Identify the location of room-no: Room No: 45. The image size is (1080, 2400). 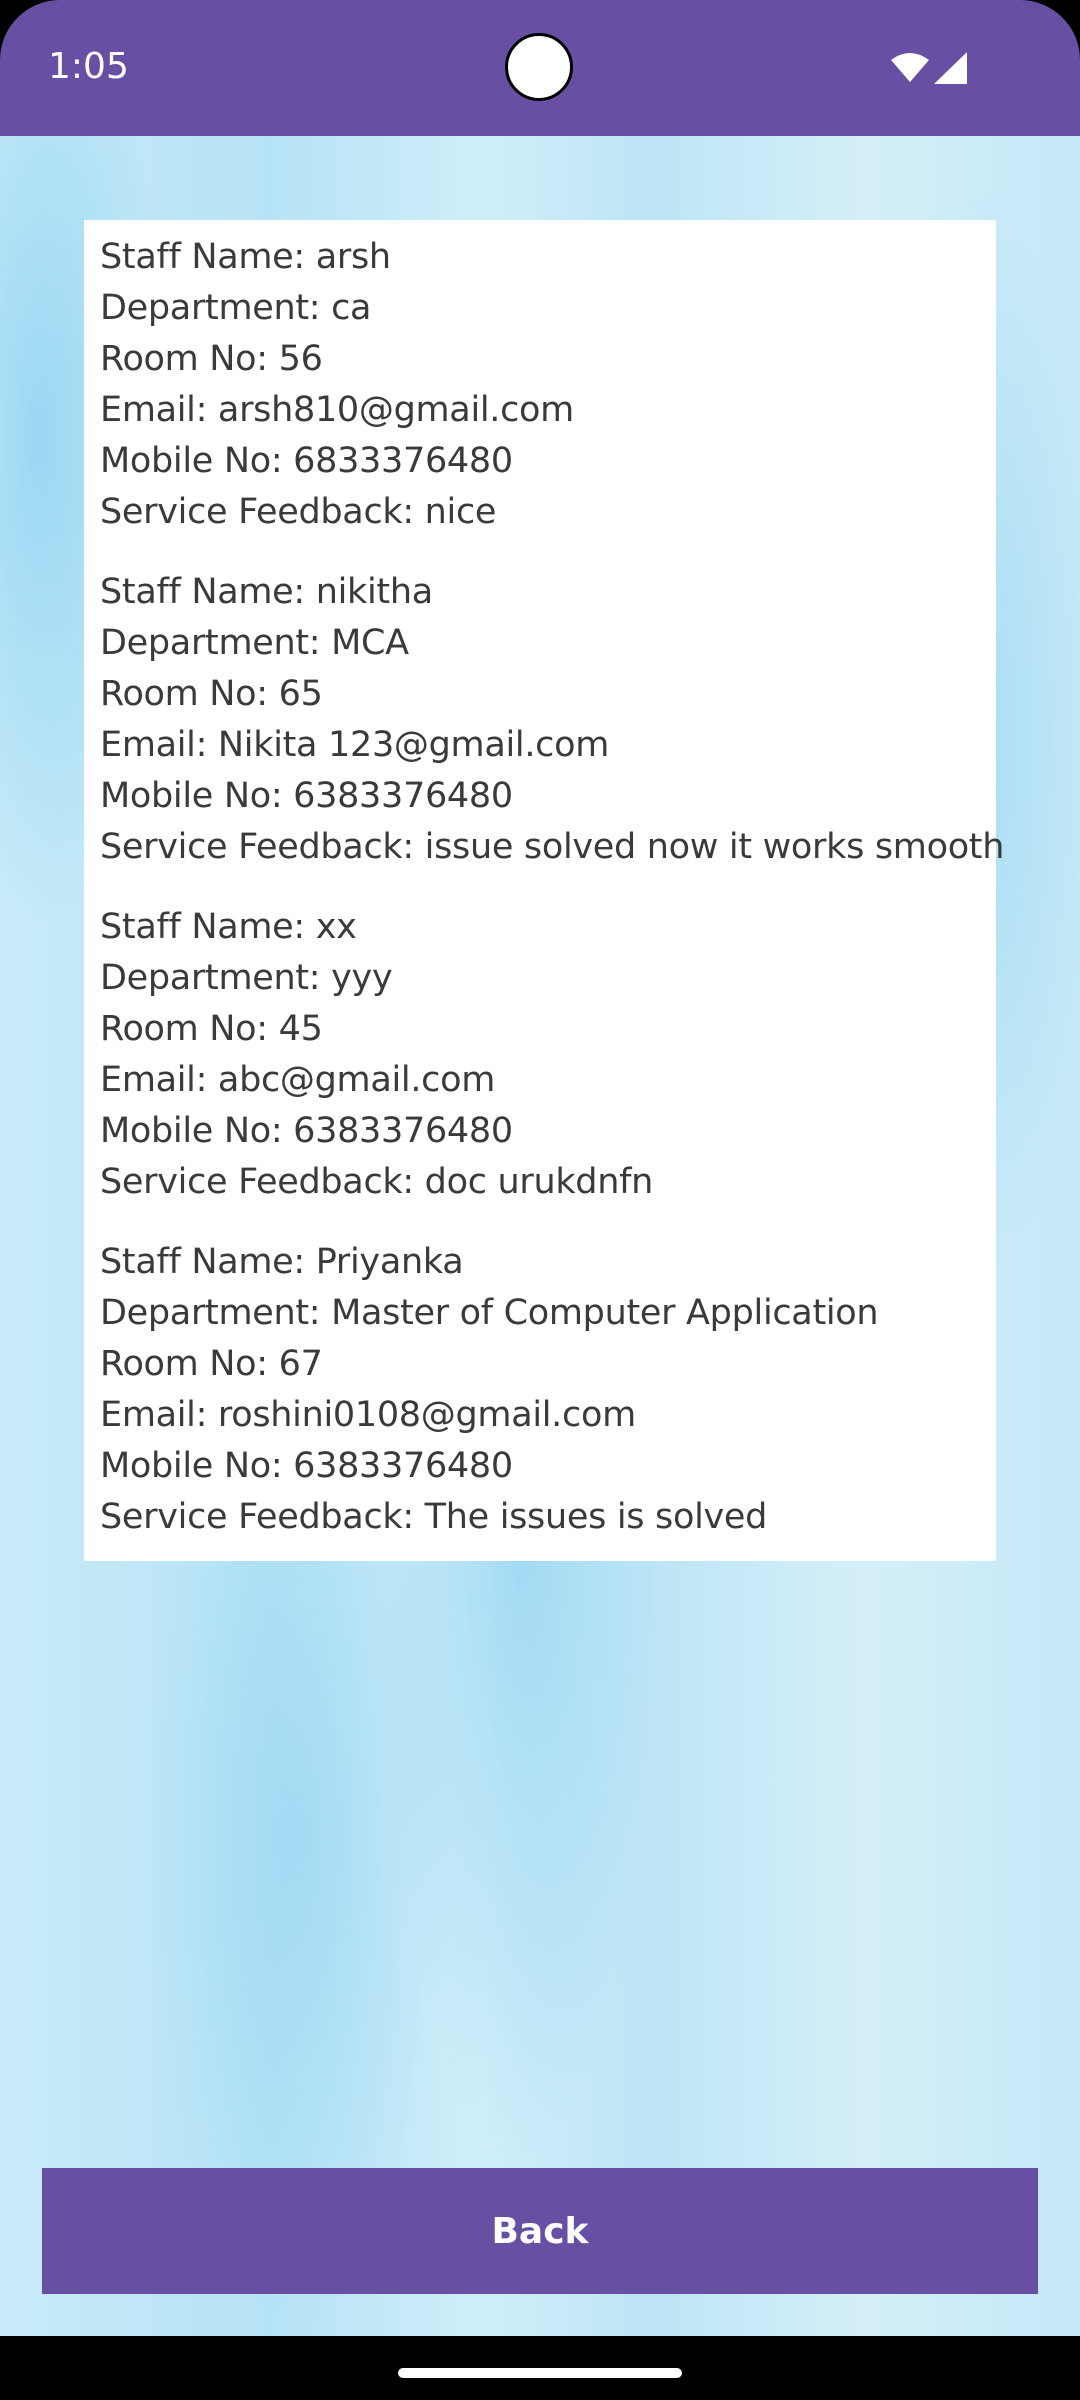
(211, 1029).